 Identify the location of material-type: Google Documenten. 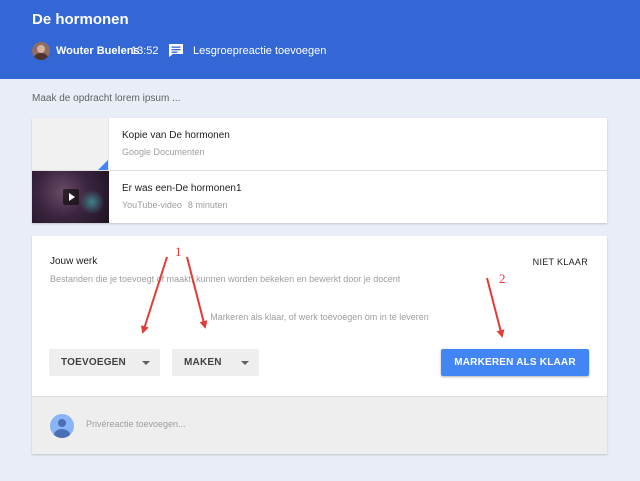
(163, 152).